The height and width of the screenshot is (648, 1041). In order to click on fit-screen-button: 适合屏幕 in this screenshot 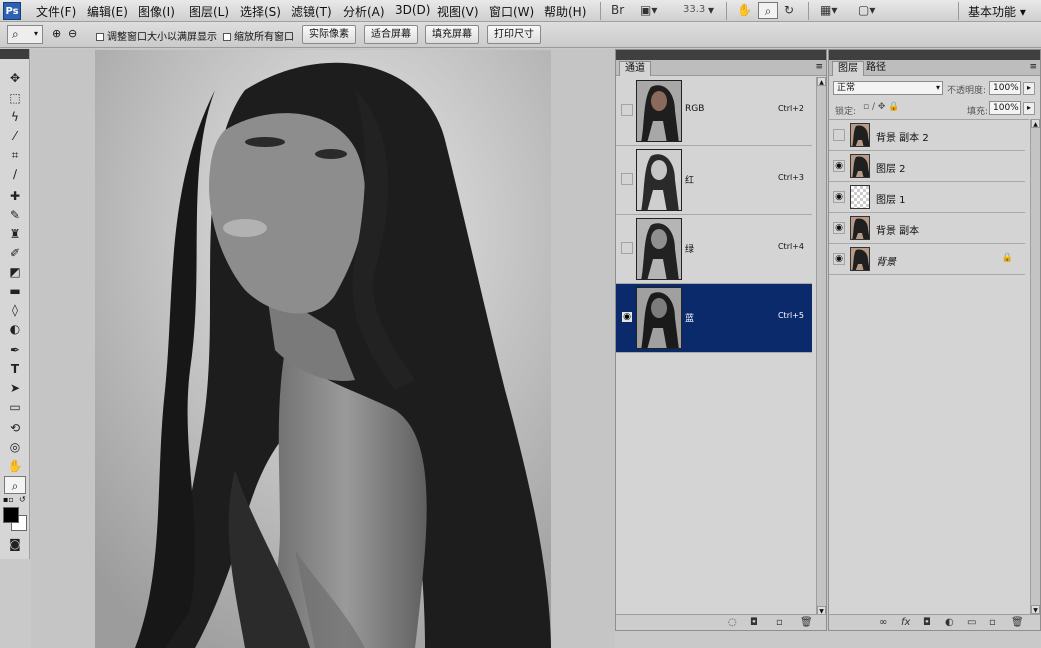, I will do `click(391, 34)`.